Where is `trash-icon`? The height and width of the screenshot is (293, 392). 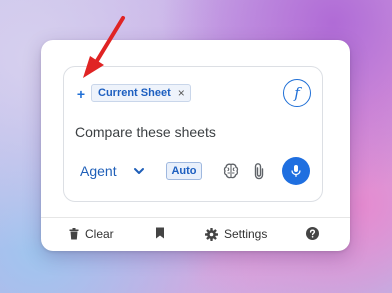
trash-icon is located at coordinates (74, 234).